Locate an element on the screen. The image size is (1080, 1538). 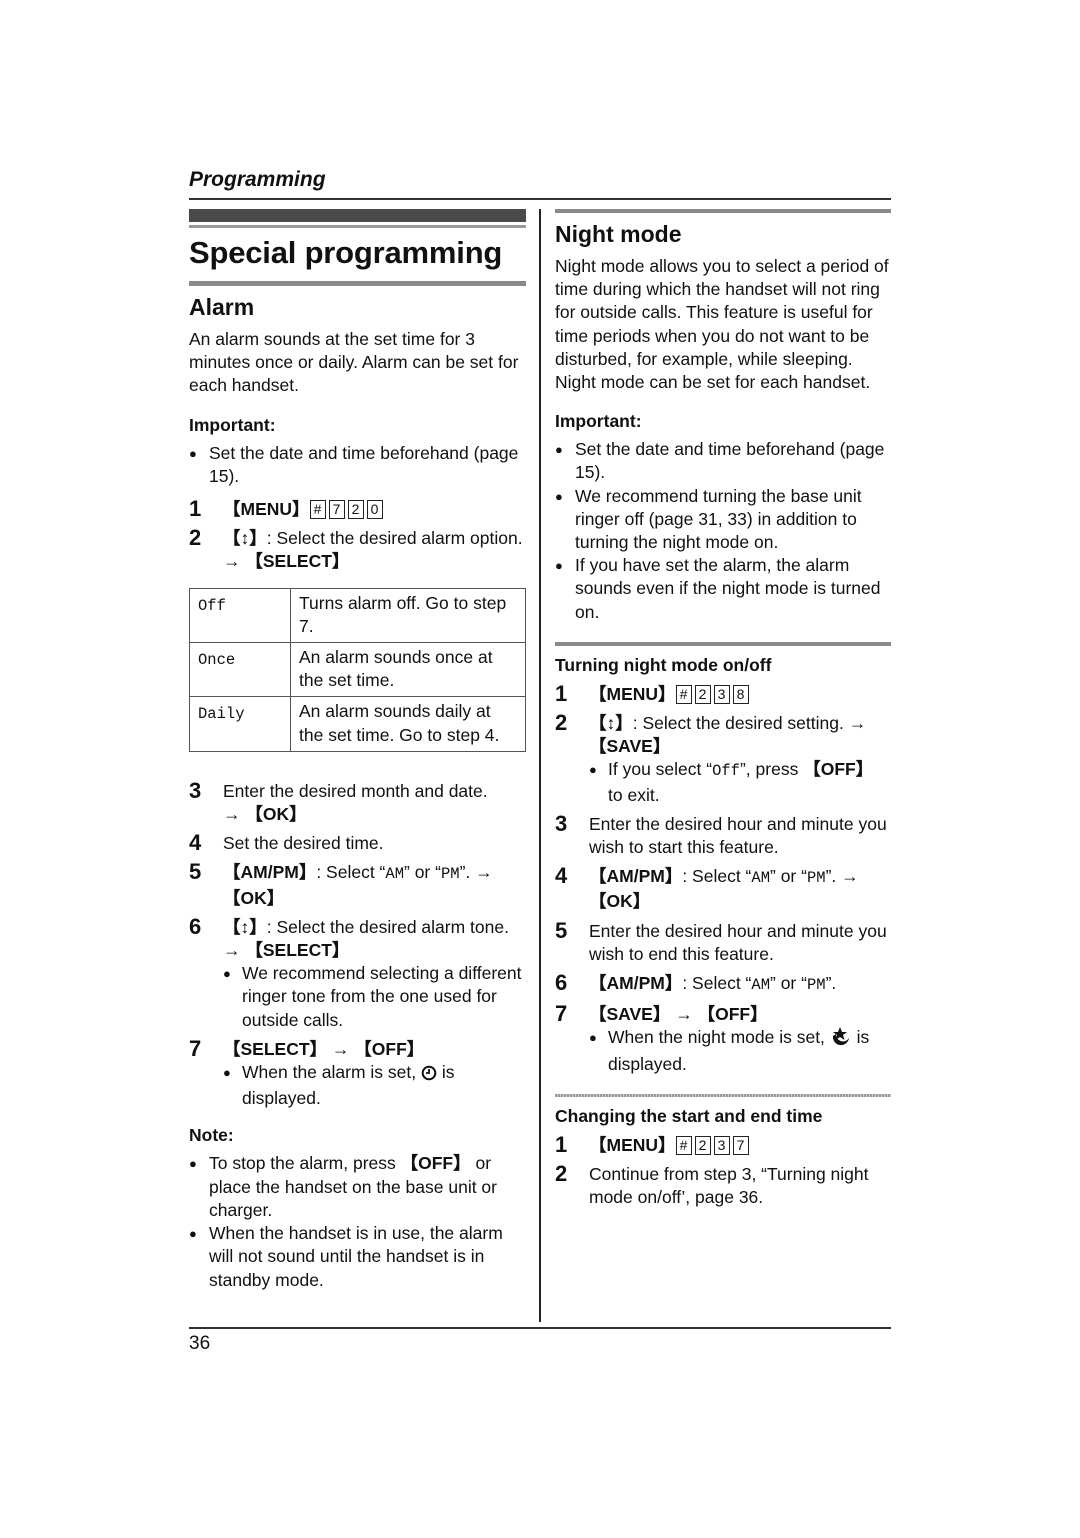
key-box: 0 is located at coordinates (374, 510).